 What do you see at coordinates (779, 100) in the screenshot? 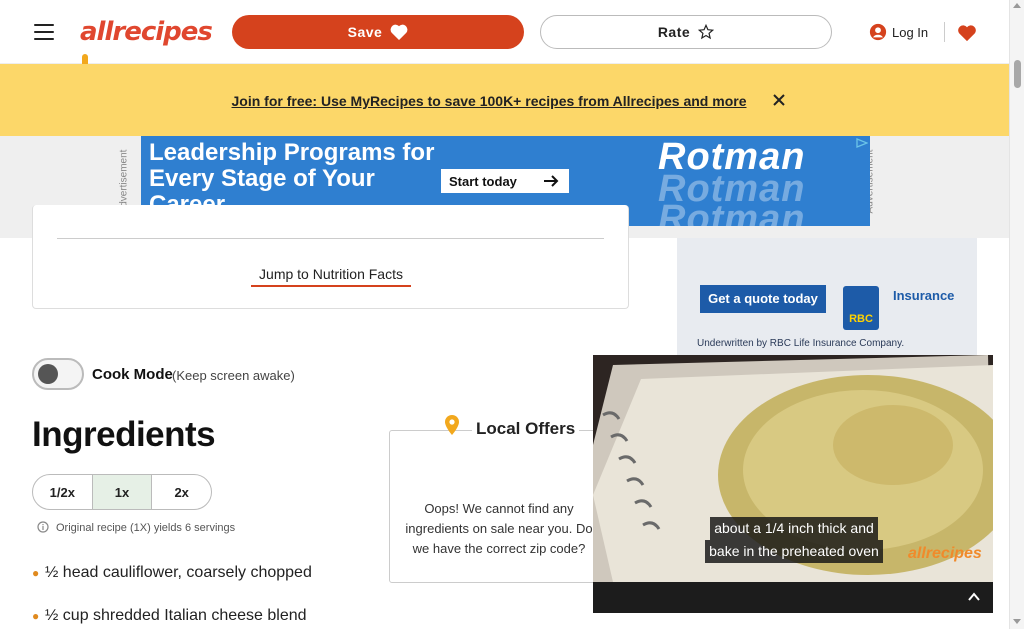
I see `banner-close-icon` at bounding box center [779, 100].